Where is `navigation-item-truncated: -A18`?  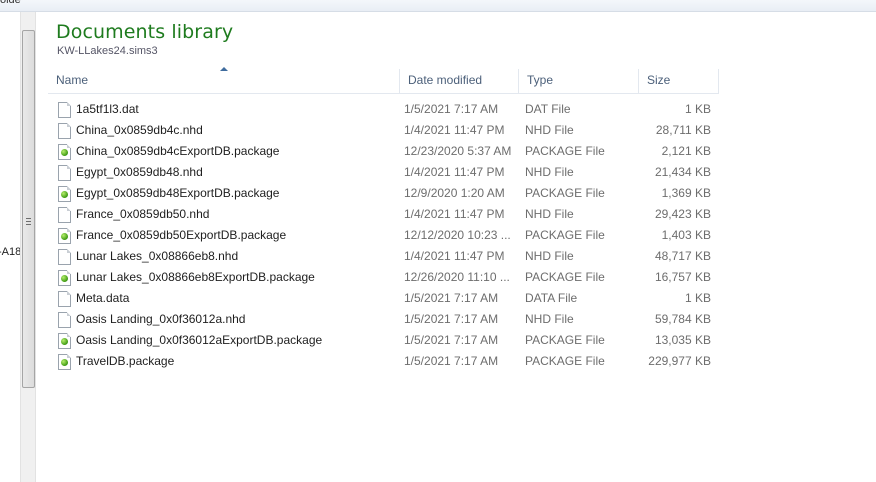
navigation-item-truncated: -A18 is located at coordinates (10, 252).